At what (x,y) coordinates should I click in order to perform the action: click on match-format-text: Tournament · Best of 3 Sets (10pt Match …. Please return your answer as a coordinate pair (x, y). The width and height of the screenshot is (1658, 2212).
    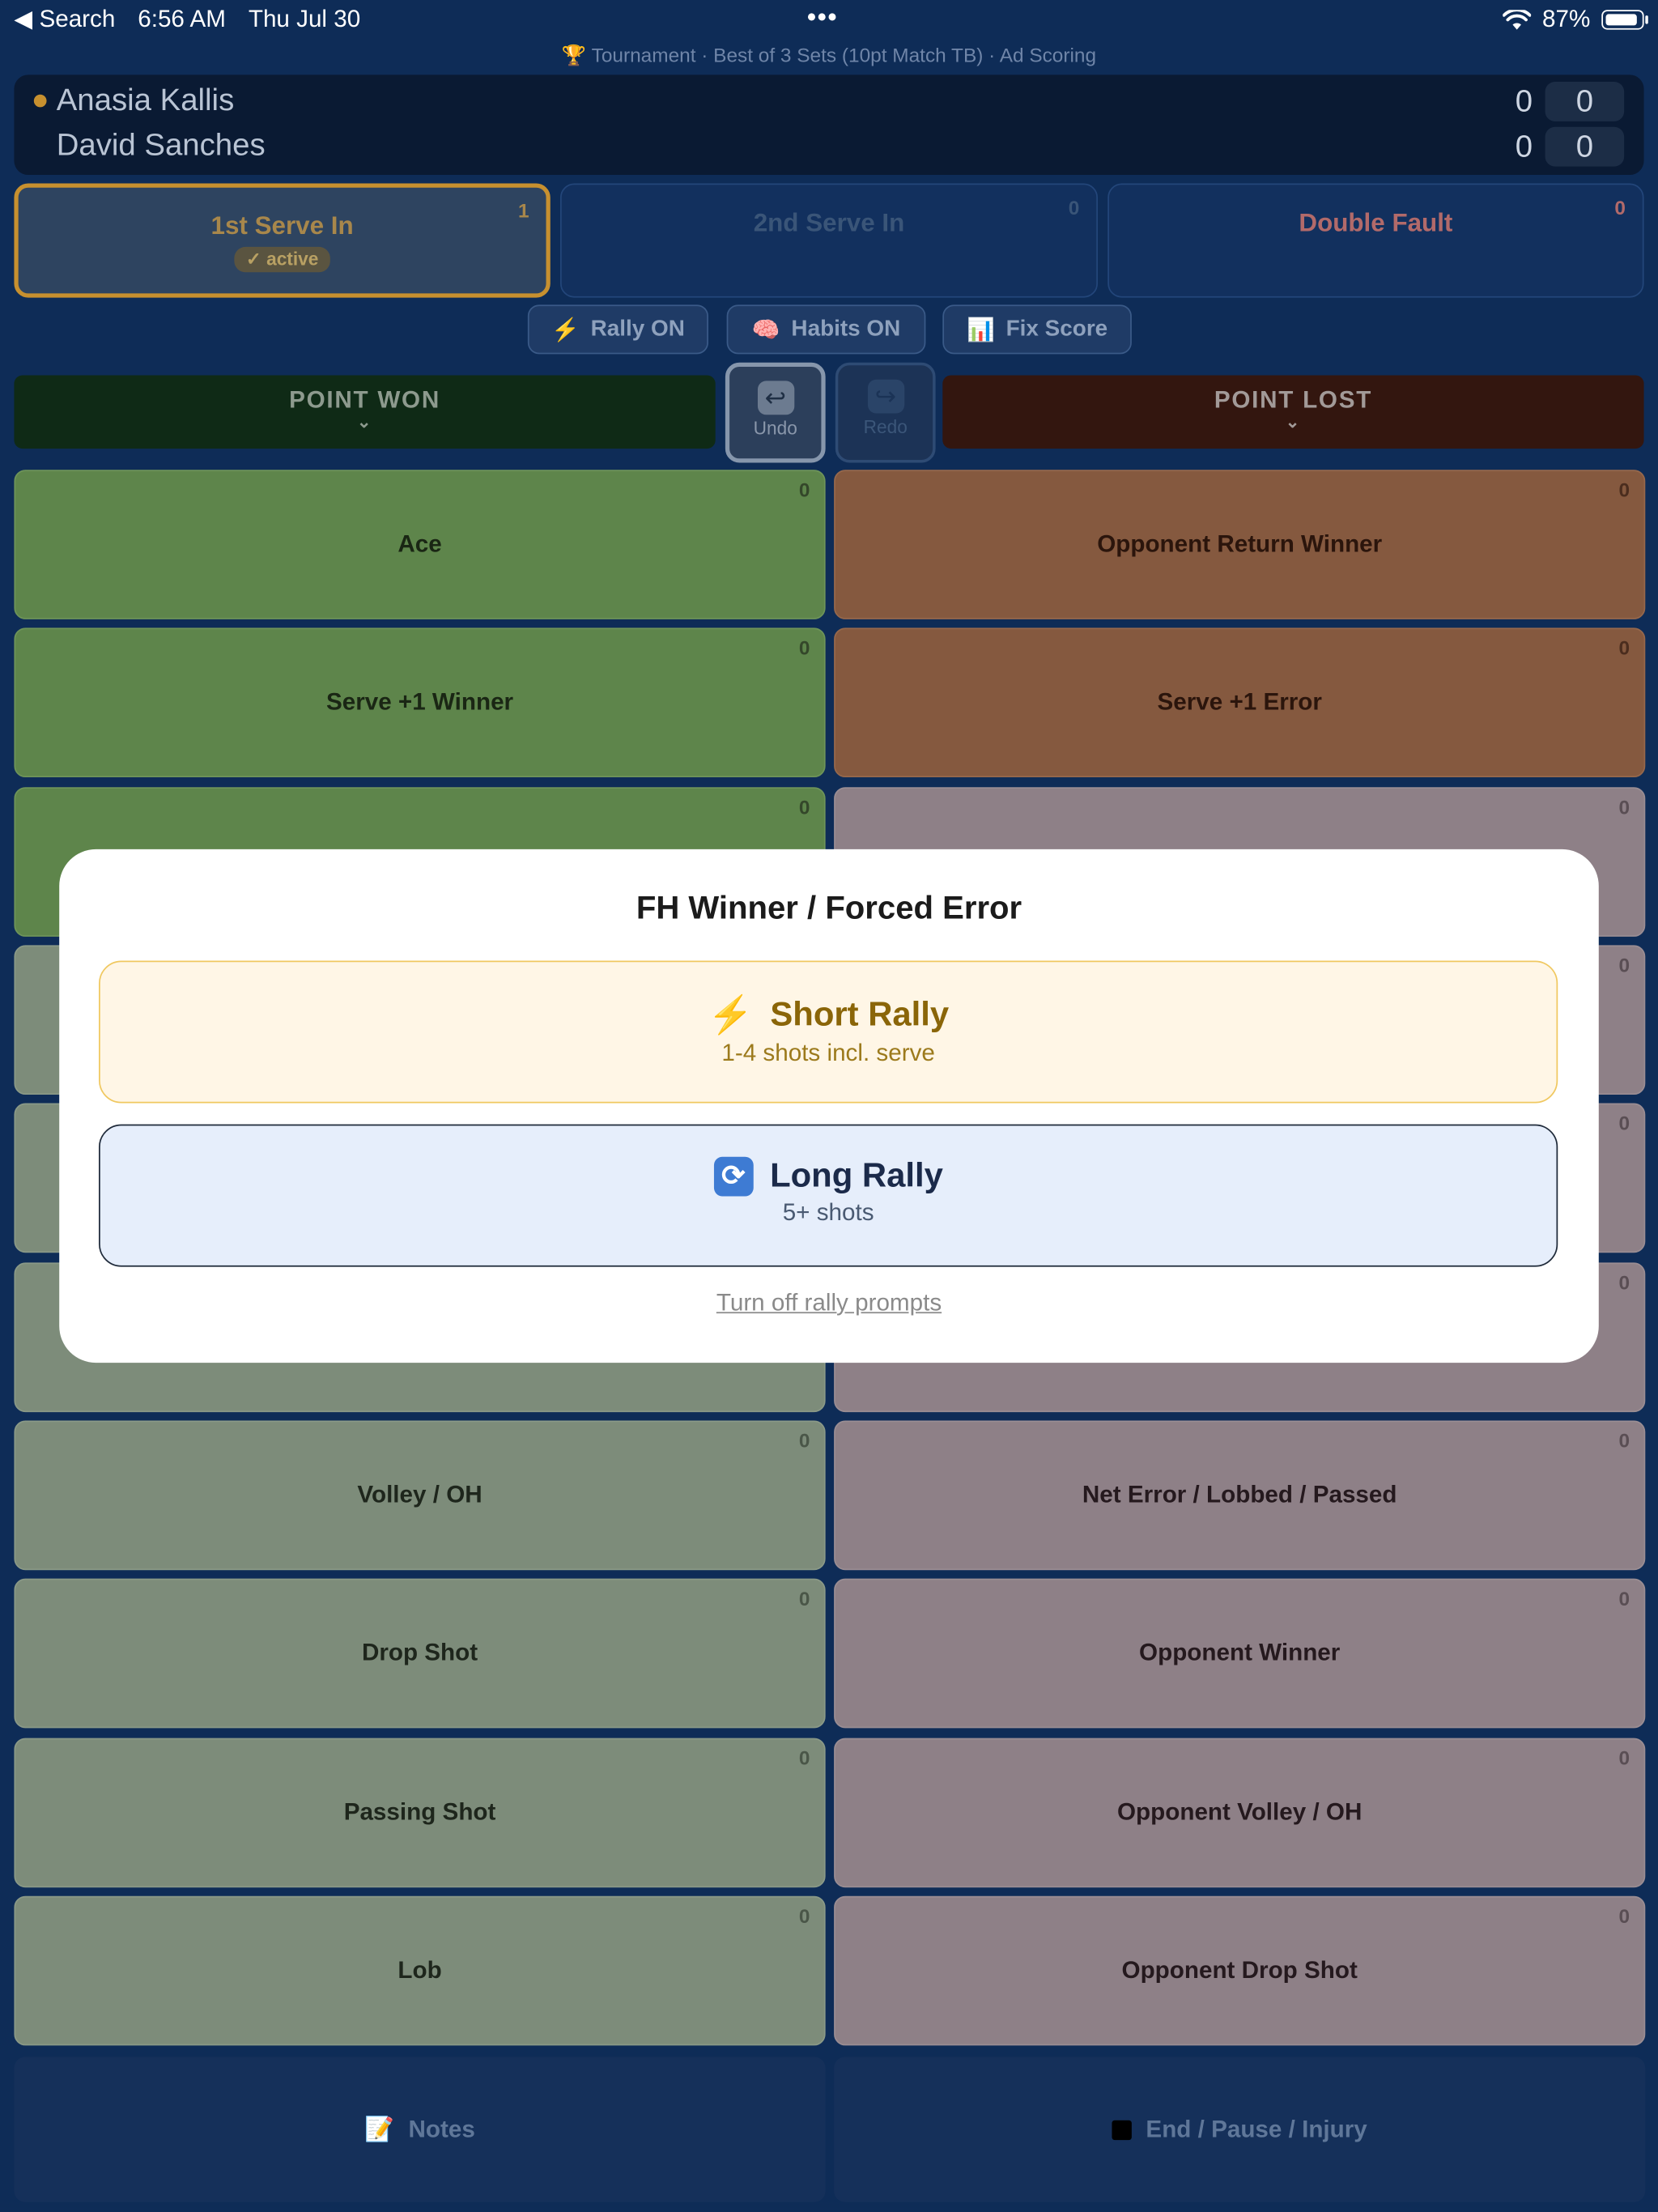
    Looking at the image, I should click on (844, 55).